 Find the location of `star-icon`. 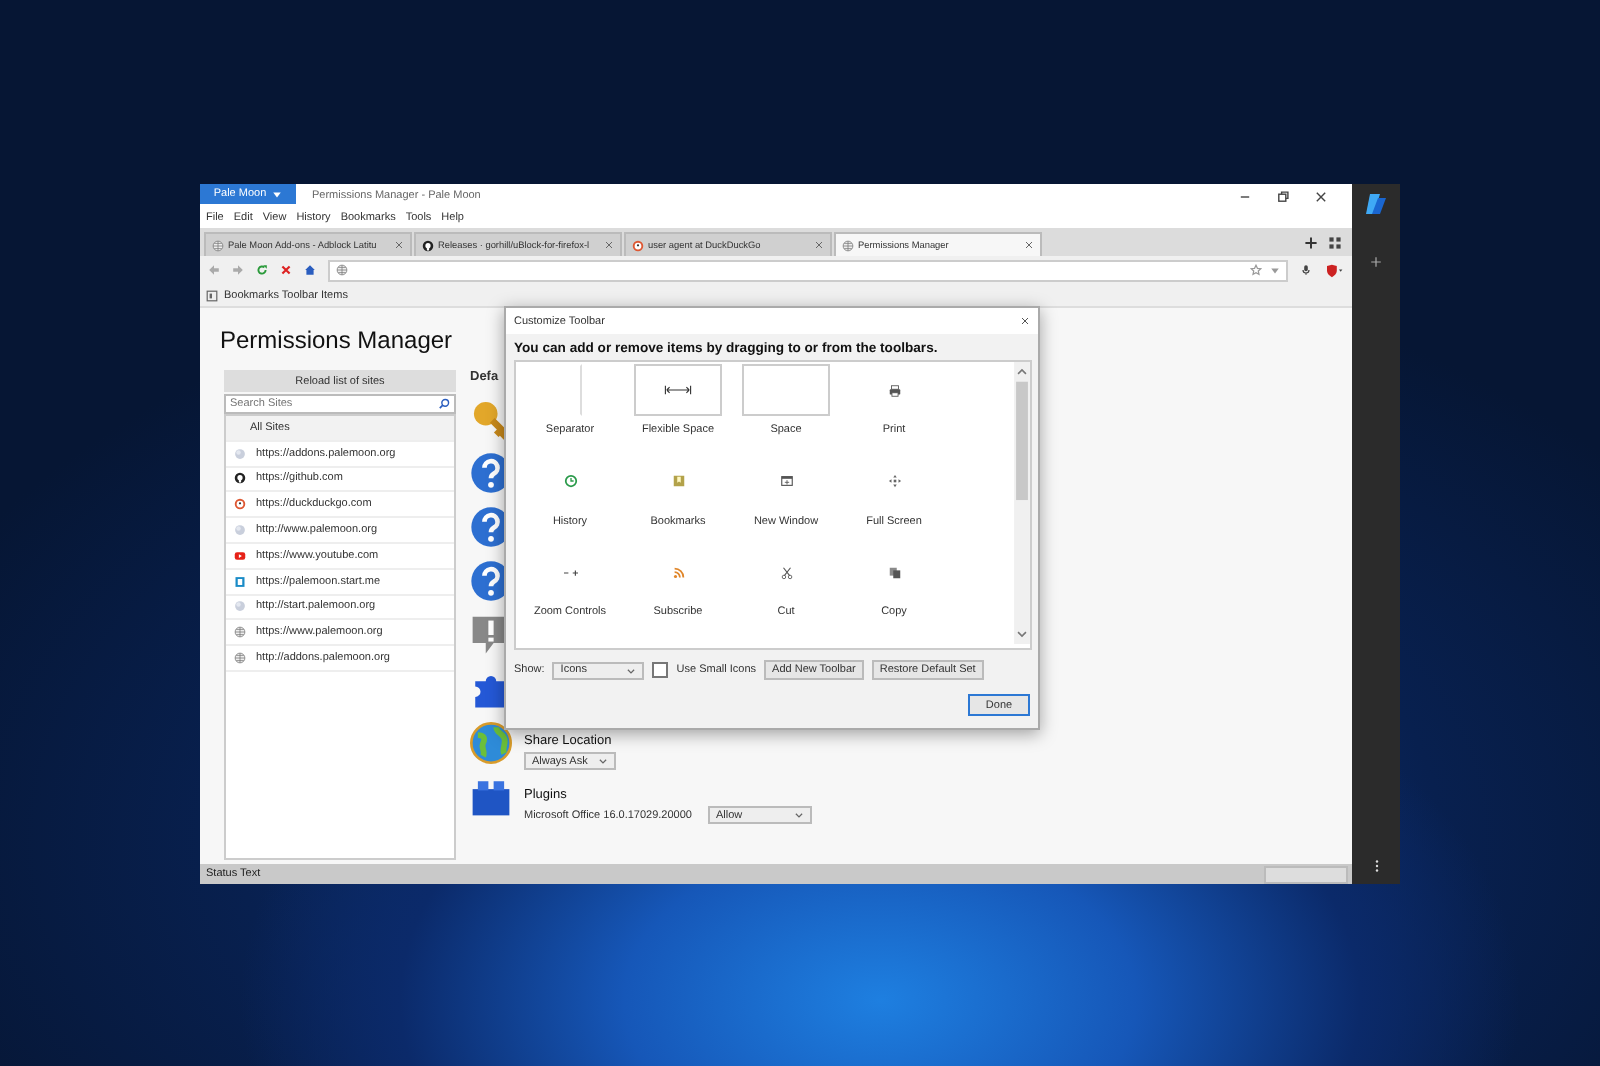

star-icon is located at coordinates (1256, 270).